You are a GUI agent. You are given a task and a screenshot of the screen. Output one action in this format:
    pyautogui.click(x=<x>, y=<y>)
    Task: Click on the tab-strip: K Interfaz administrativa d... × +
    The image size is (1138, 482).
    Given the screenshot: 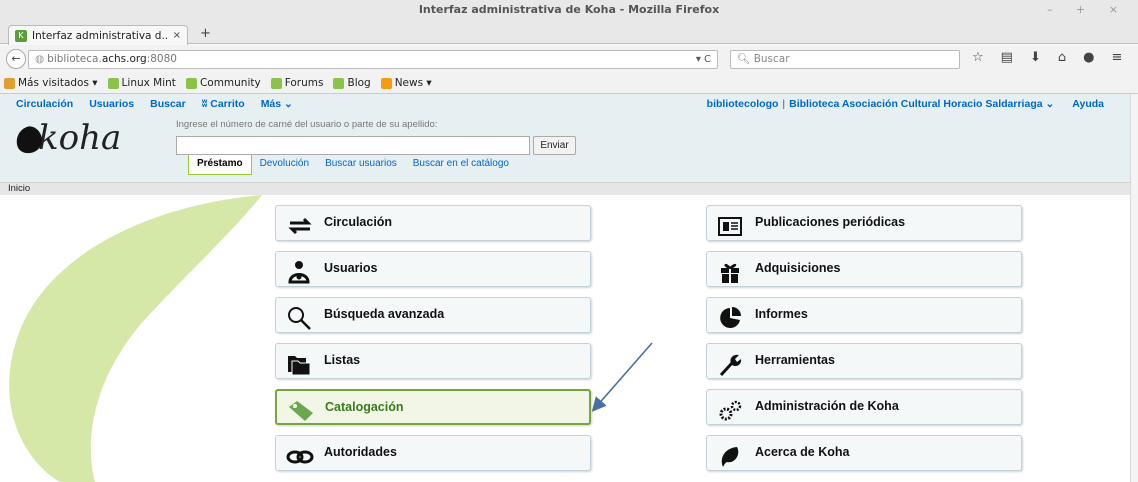 What is the action you would take?
    pyautogui.click(x=569, y=33)
    